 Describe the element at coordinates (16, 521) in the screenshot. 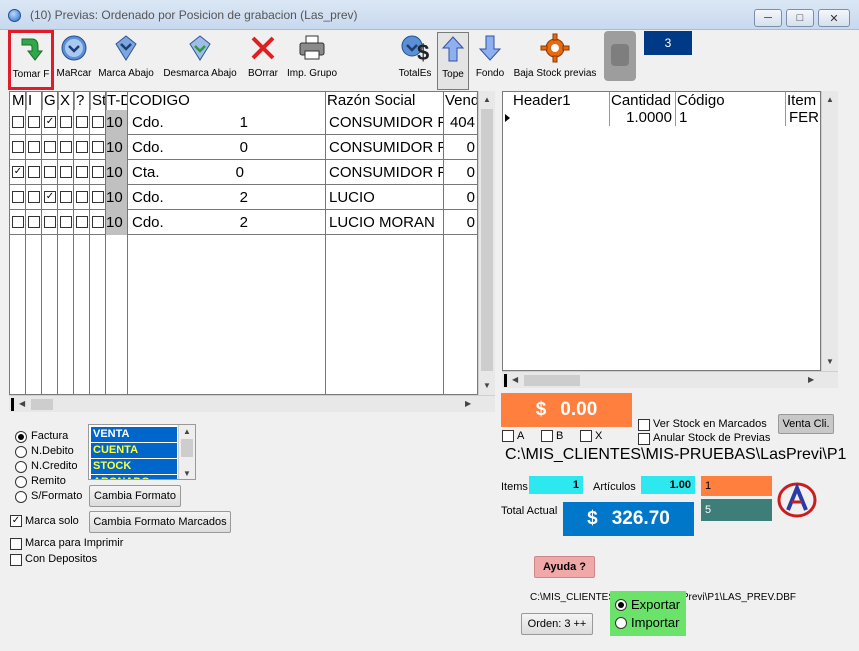

I see `marca-solo-checkbox: ✓` at that location.